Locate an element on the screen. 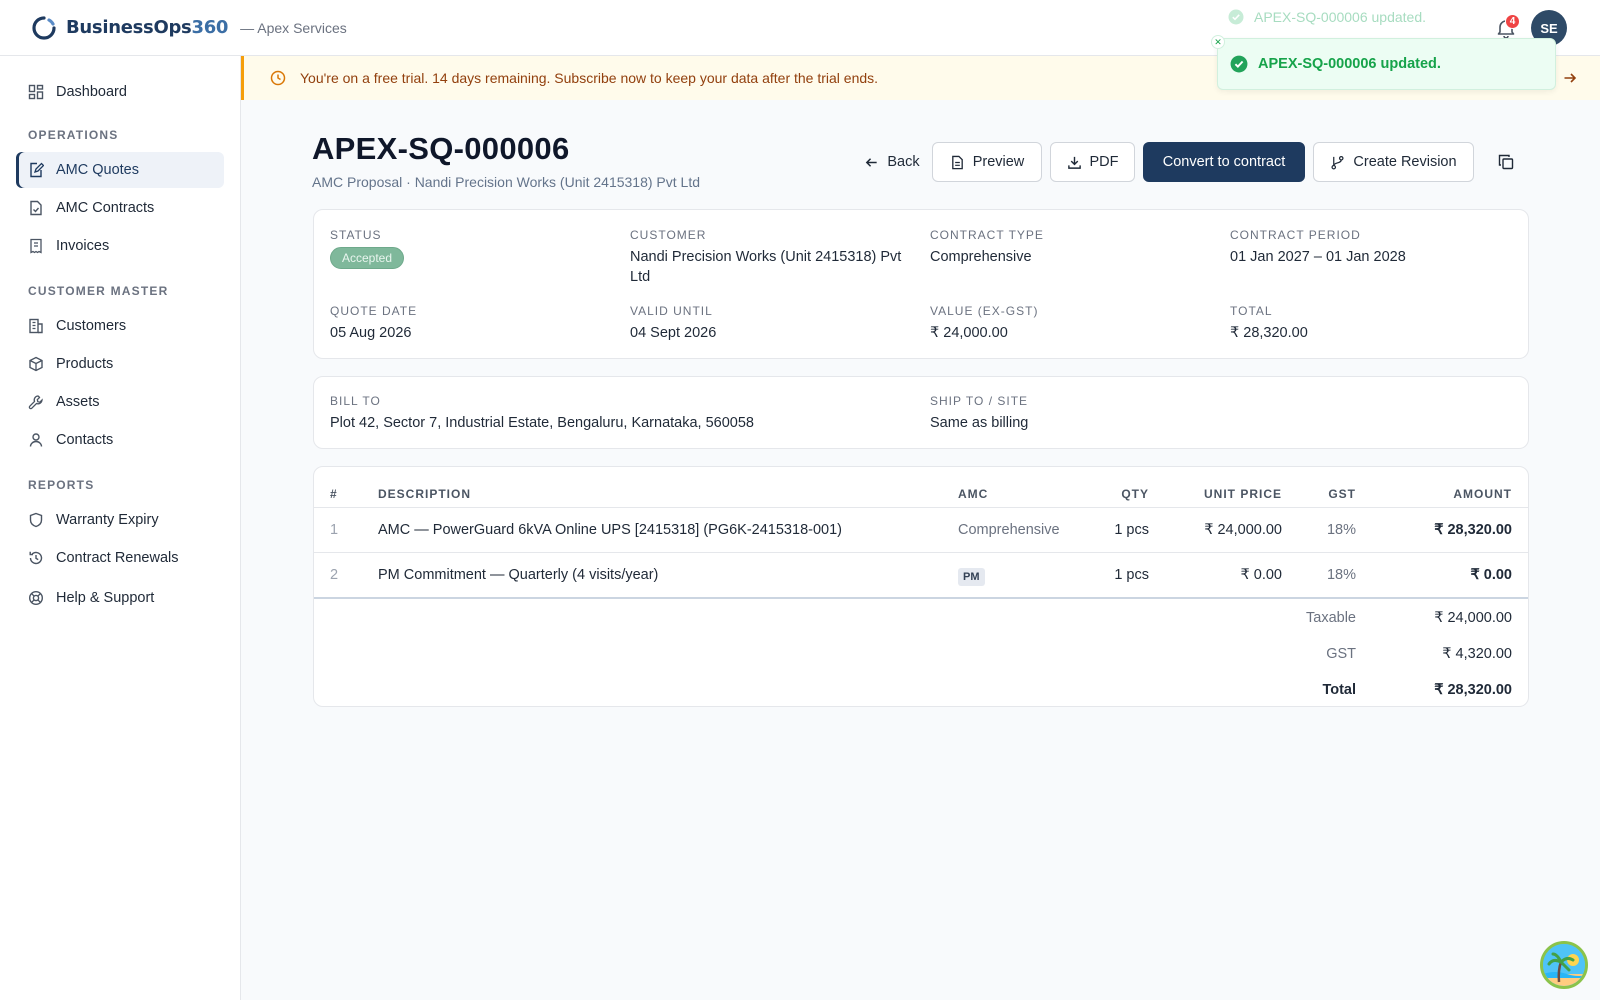 This screenshot has height=1000, width=1600. valid-until-value: 04 Sept 2026 is located at coordinates (673, 333).